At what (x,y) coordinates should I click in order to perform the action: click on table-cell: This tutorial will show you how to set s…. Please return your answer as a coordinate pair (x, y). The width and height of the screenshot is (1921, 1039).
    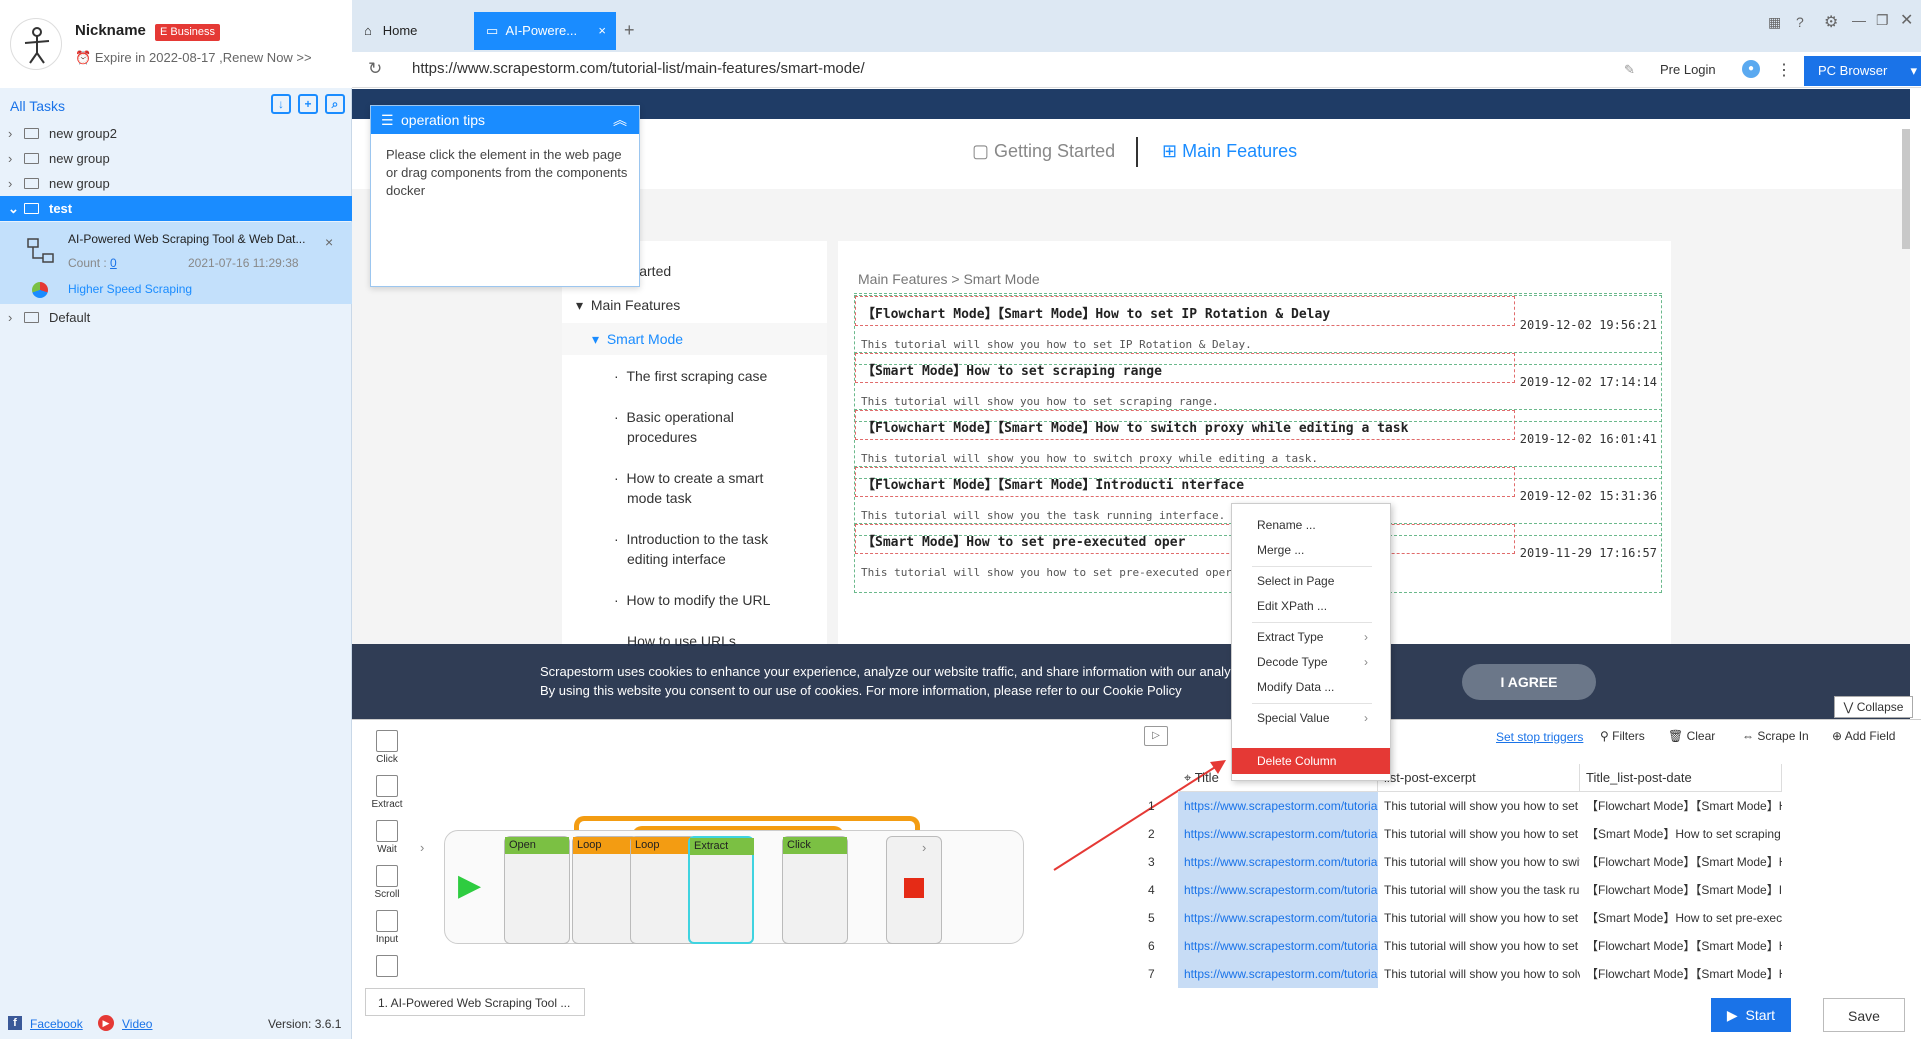
    Looking at the image, I should click on (1479, 834).